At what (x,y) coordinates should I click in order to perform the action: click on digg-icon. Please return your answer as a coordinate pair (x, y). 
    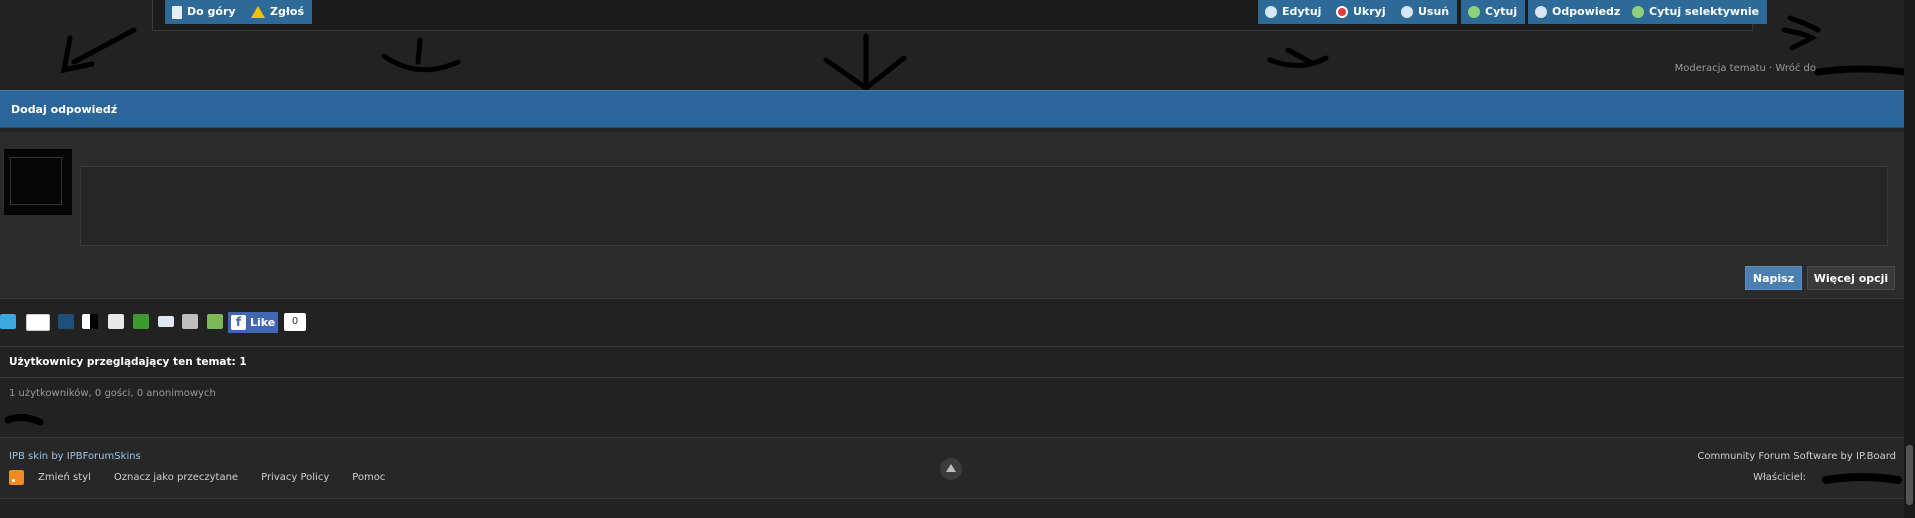
    Looking at the image, I should click on (66, 321).